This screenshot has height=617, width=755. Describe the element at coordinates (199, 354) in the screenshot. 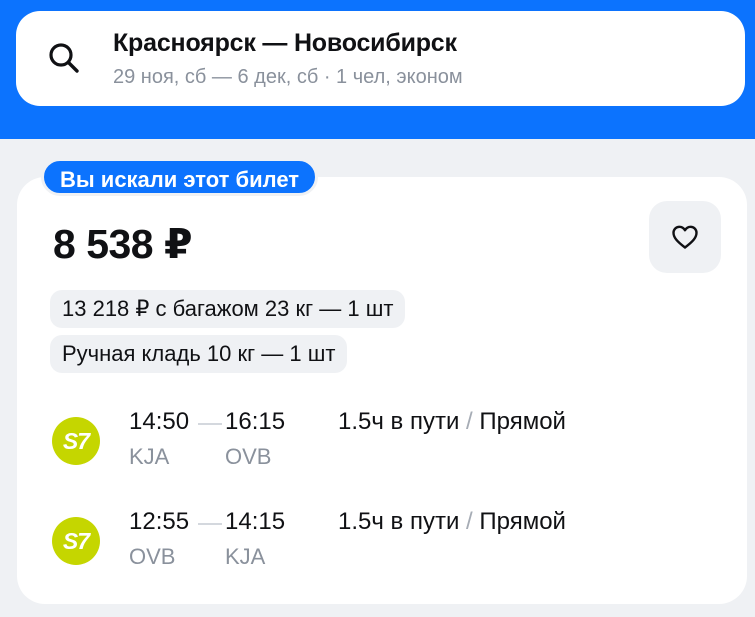

I see `carry-on-chip: Ручная кладь 10 кг — 1 шт` at that location.